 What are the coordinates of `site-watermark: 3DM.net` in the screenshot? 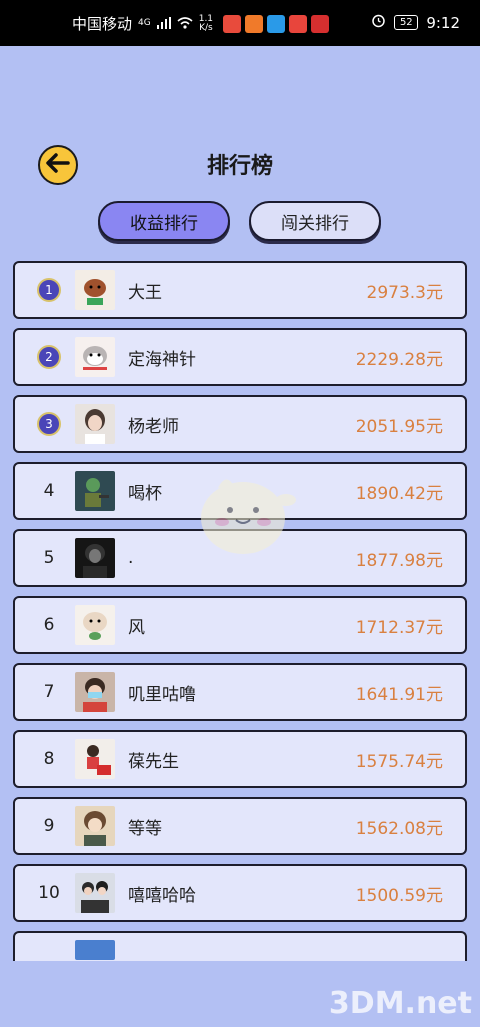 It's located at (400, 1003).